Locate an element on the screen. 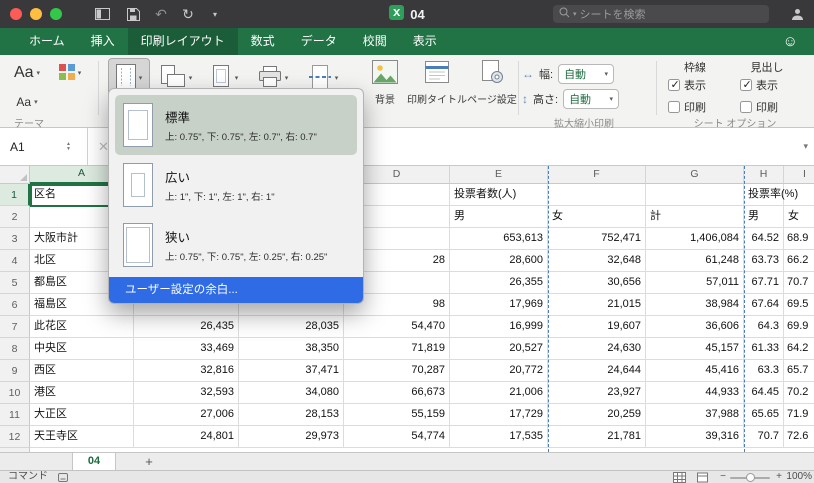 The width and height of the screenshot is (814, 483). cell-F11: 20,259 is located at coordinates (597, 415).